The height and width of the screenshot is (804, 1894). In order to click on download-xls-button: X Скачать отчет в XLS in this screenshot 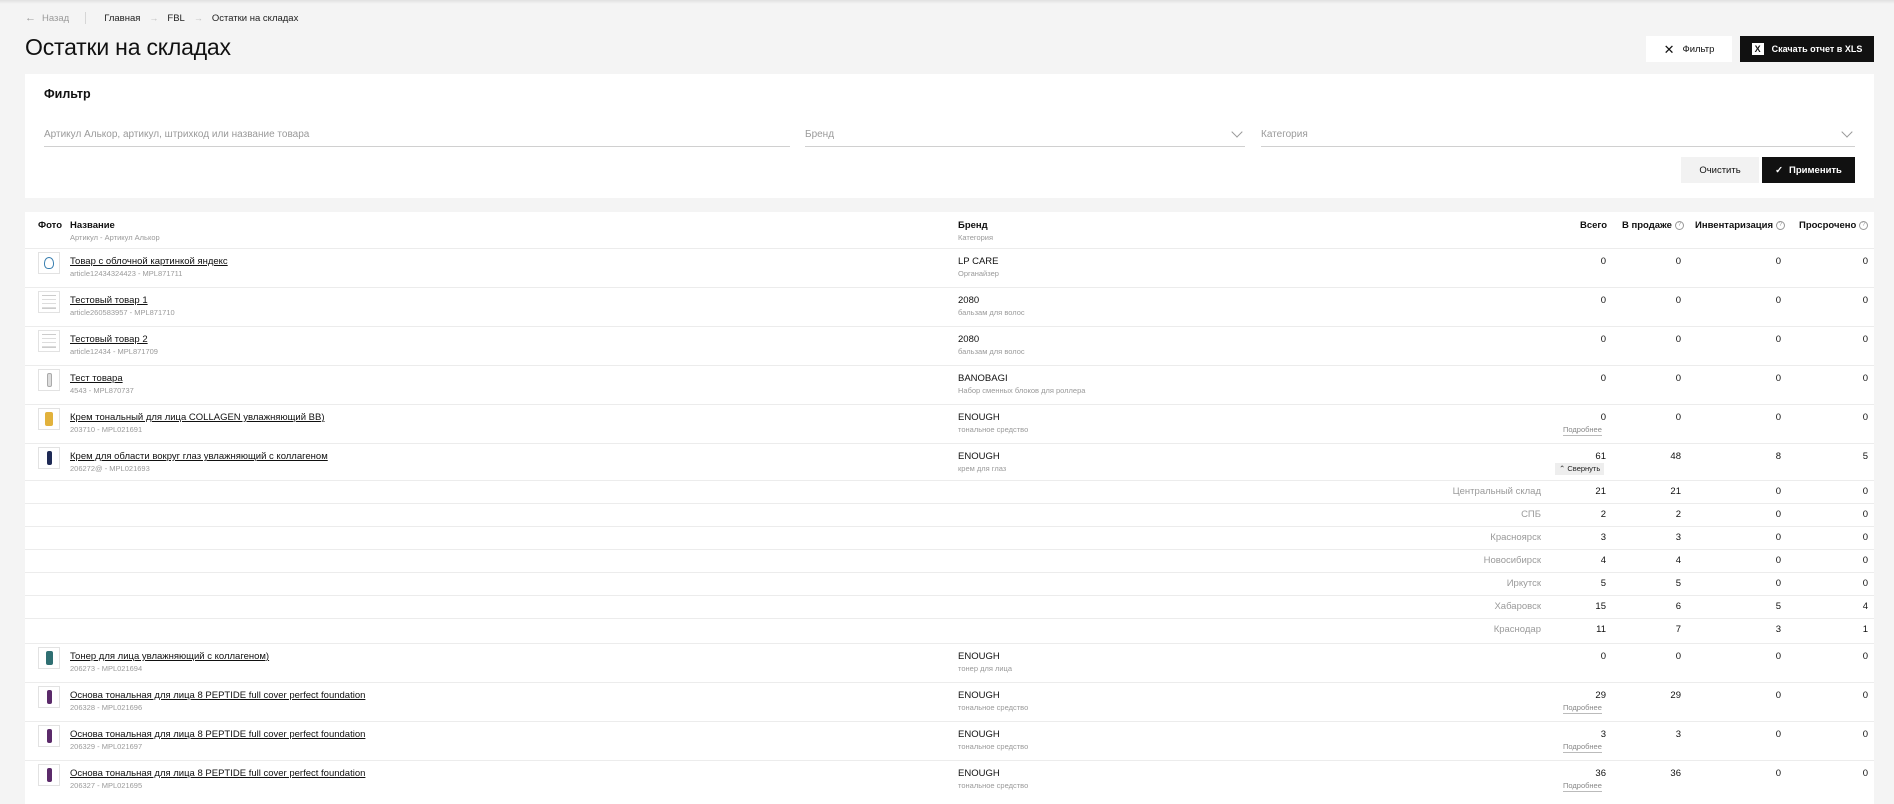, I will do `click(1807, 49)`.